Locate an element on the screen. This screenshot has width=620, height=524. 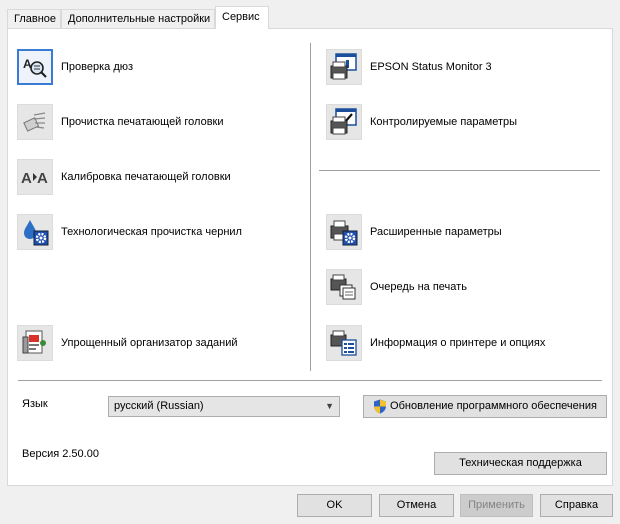
print-queue-icon is located at coordinates (344, 287).